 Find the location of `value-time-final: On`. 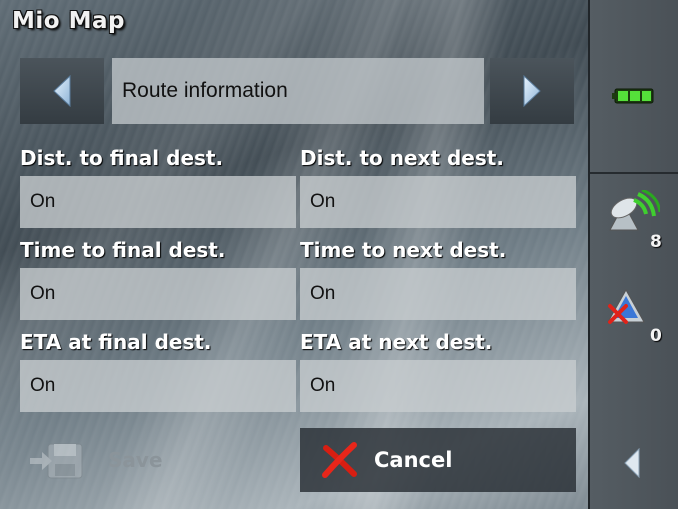

value-time-final: On is located at coordinates (158, 294).